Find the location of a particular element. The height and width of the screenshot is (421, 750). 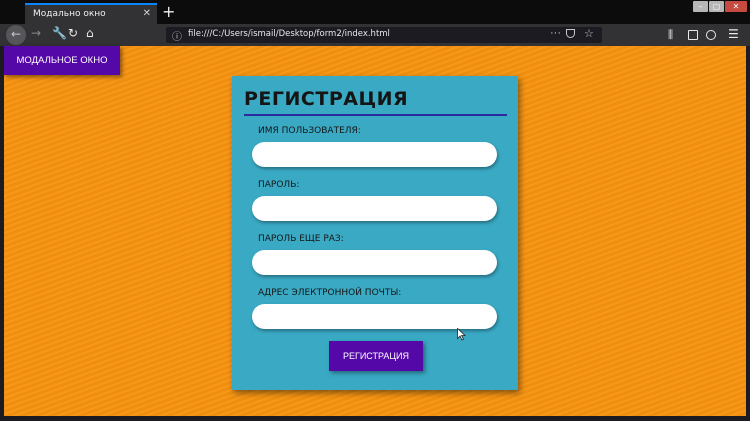

wrench-icon: 🔧 is located at coordinates (59, 33).